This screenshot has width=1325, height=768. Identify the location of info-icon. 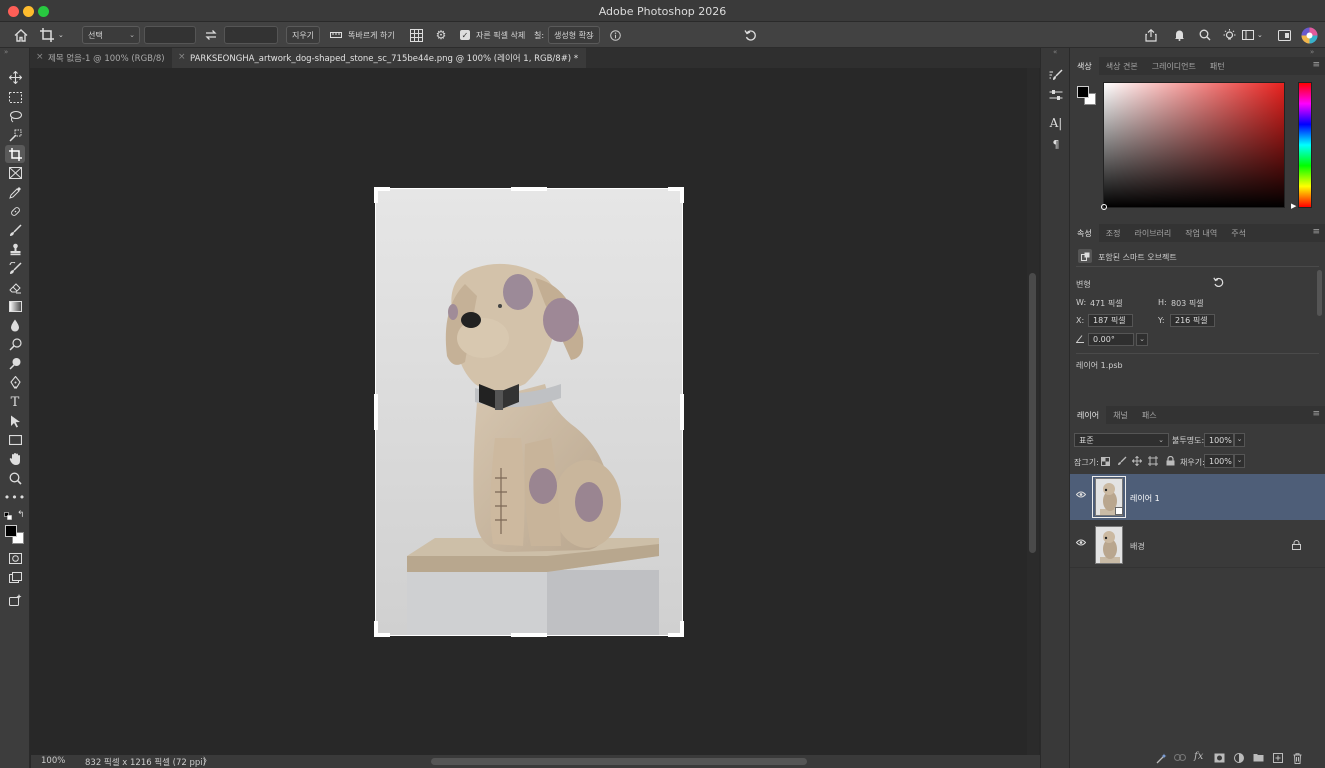
(615, 35).